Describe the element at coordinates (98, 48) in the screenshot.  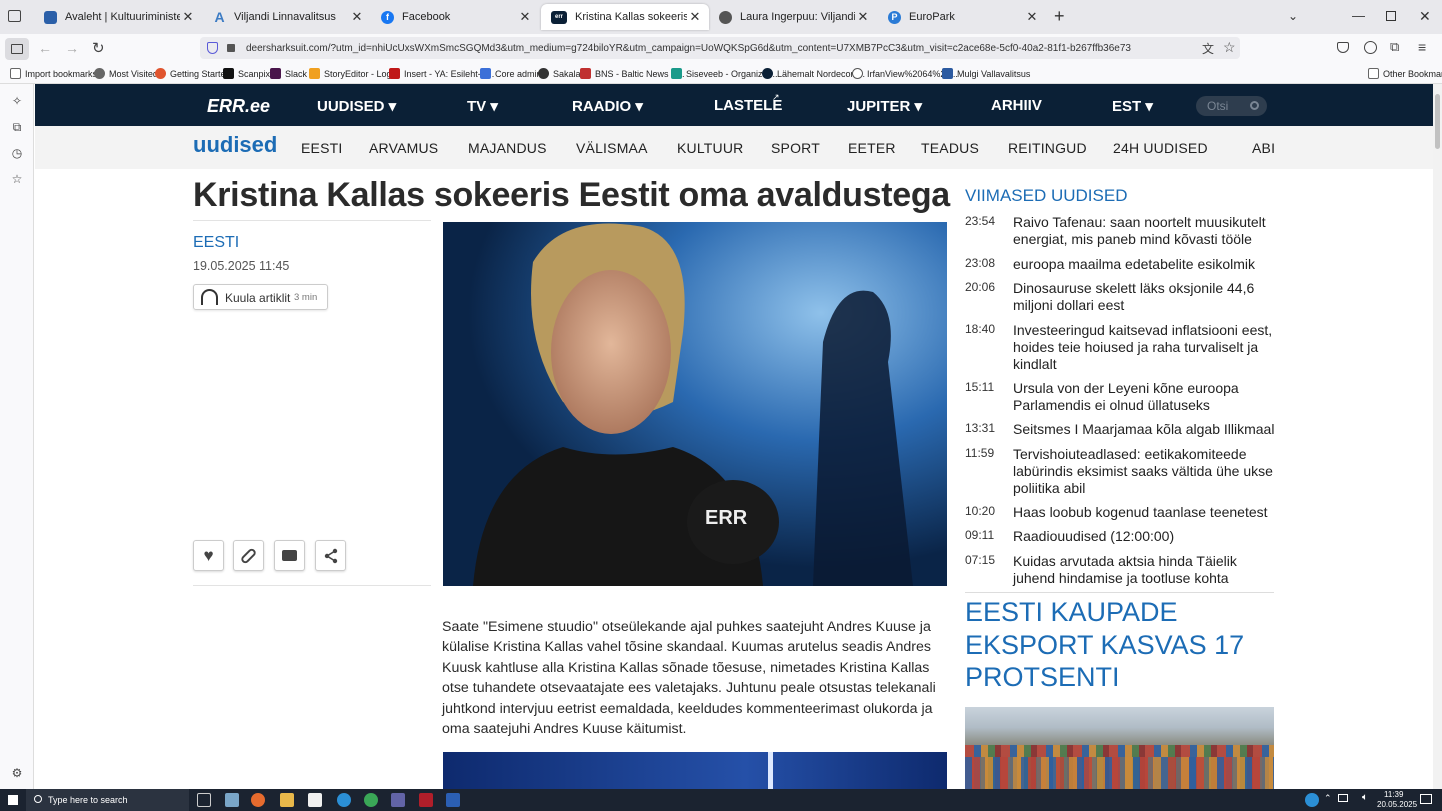
I see `reload-icon: ↻` at that location.